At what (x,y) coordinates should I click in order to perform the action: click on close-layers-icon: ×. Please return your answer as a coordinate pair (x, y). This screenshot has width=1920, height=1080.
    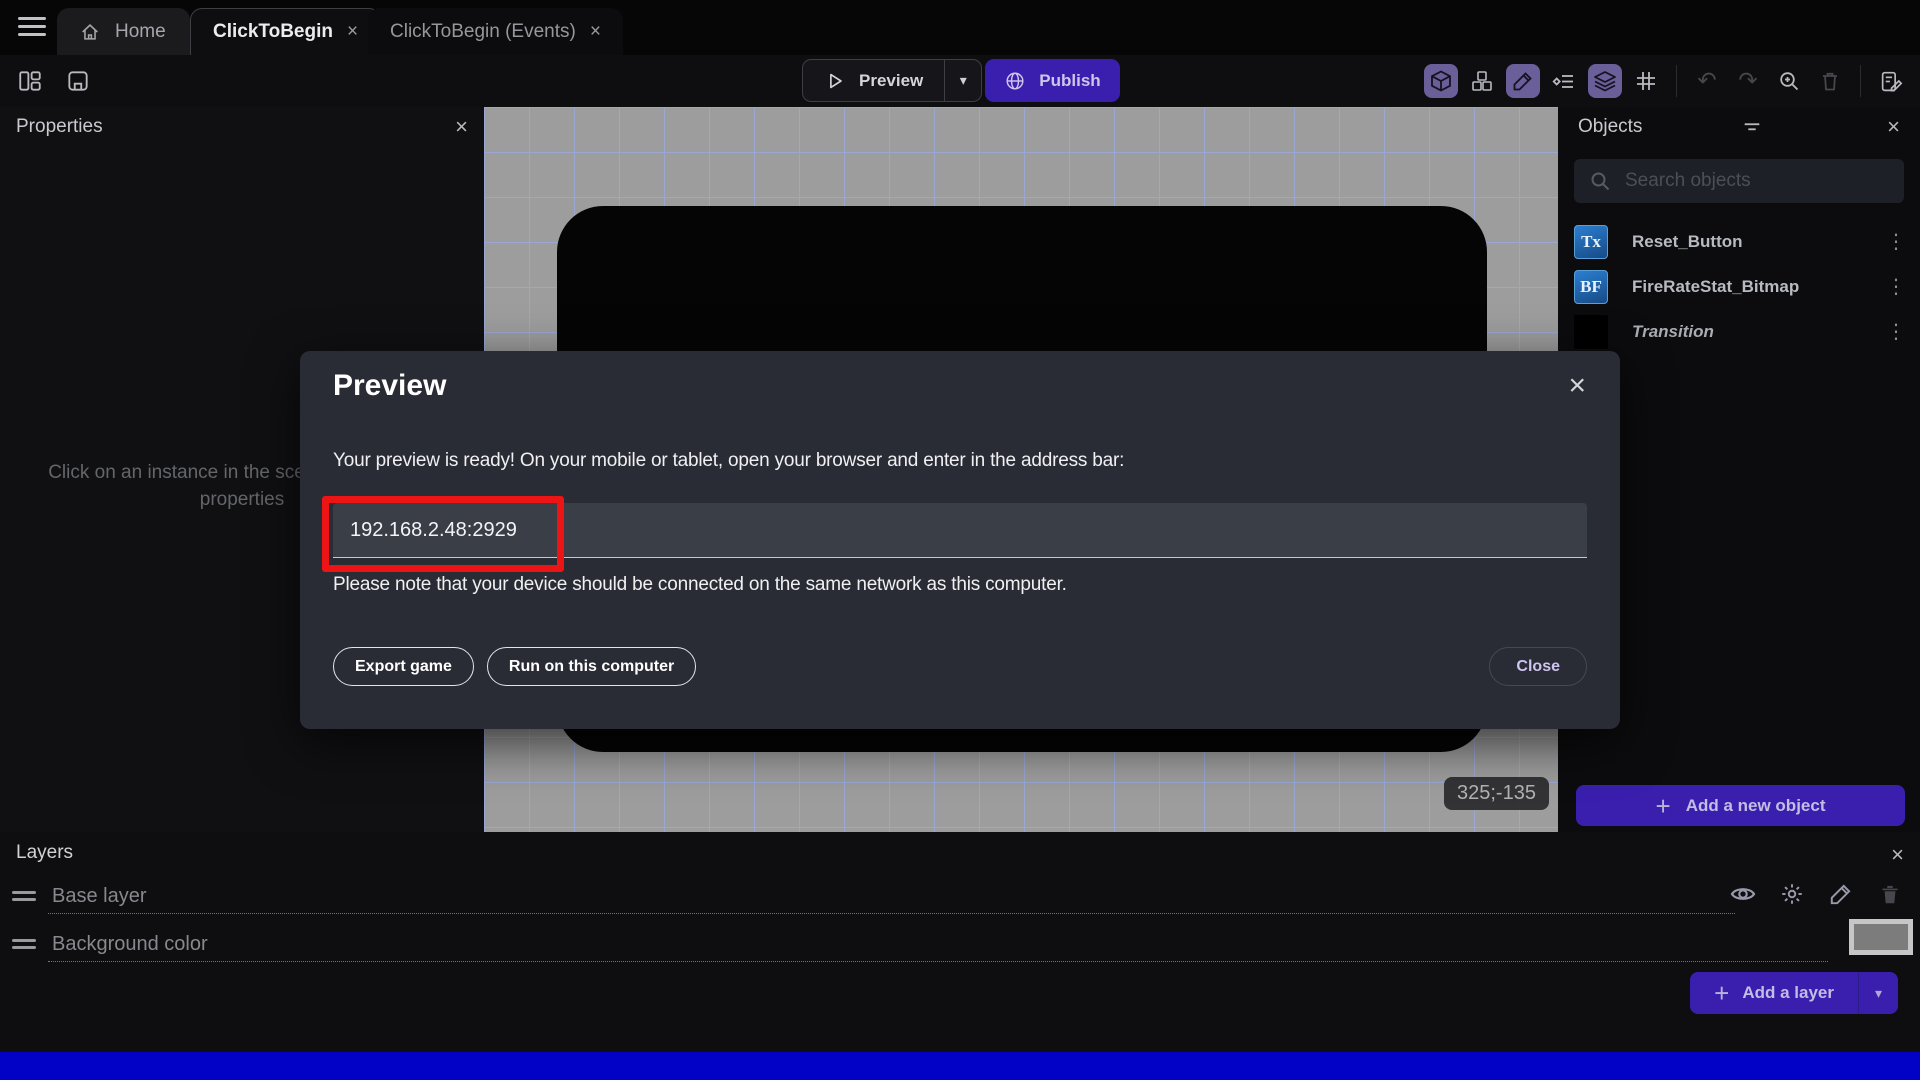
    Looking at the image, I should click on (1897, 855).